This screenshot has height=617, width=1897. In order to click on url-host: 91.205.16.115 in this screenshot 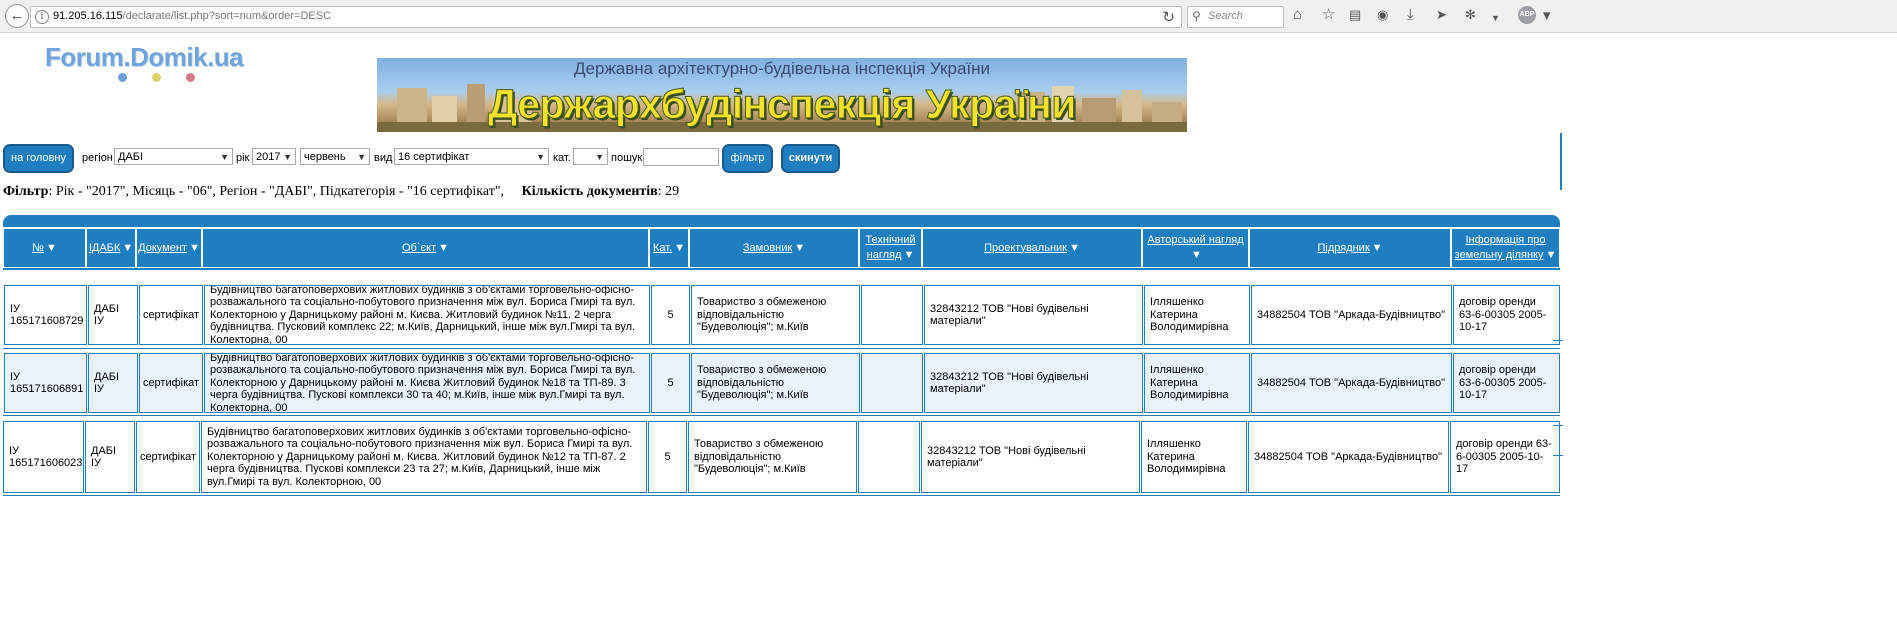, I will do `click(88, 16)`.